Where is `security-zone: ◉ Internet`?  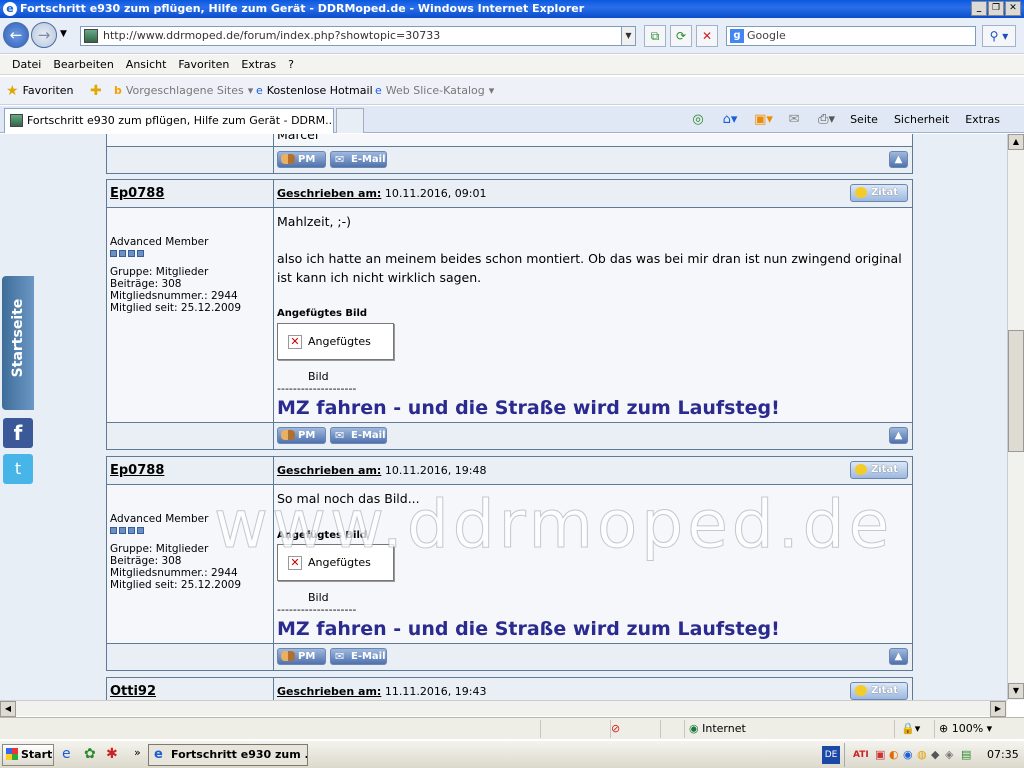
security-zone: ◉ Internet is located at coordinates (789, 729).